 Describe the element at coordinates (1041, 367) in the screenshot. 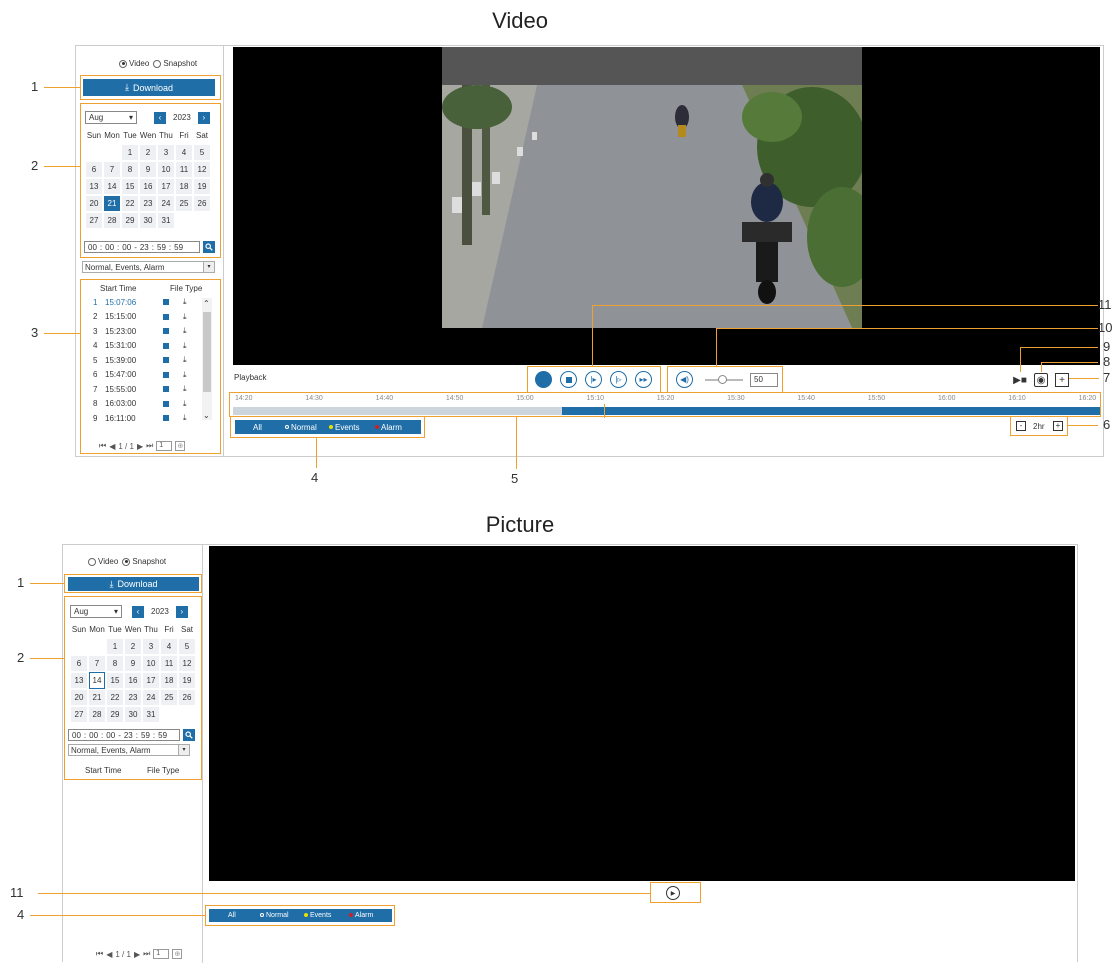

I see `callout-line-8v` at that location.